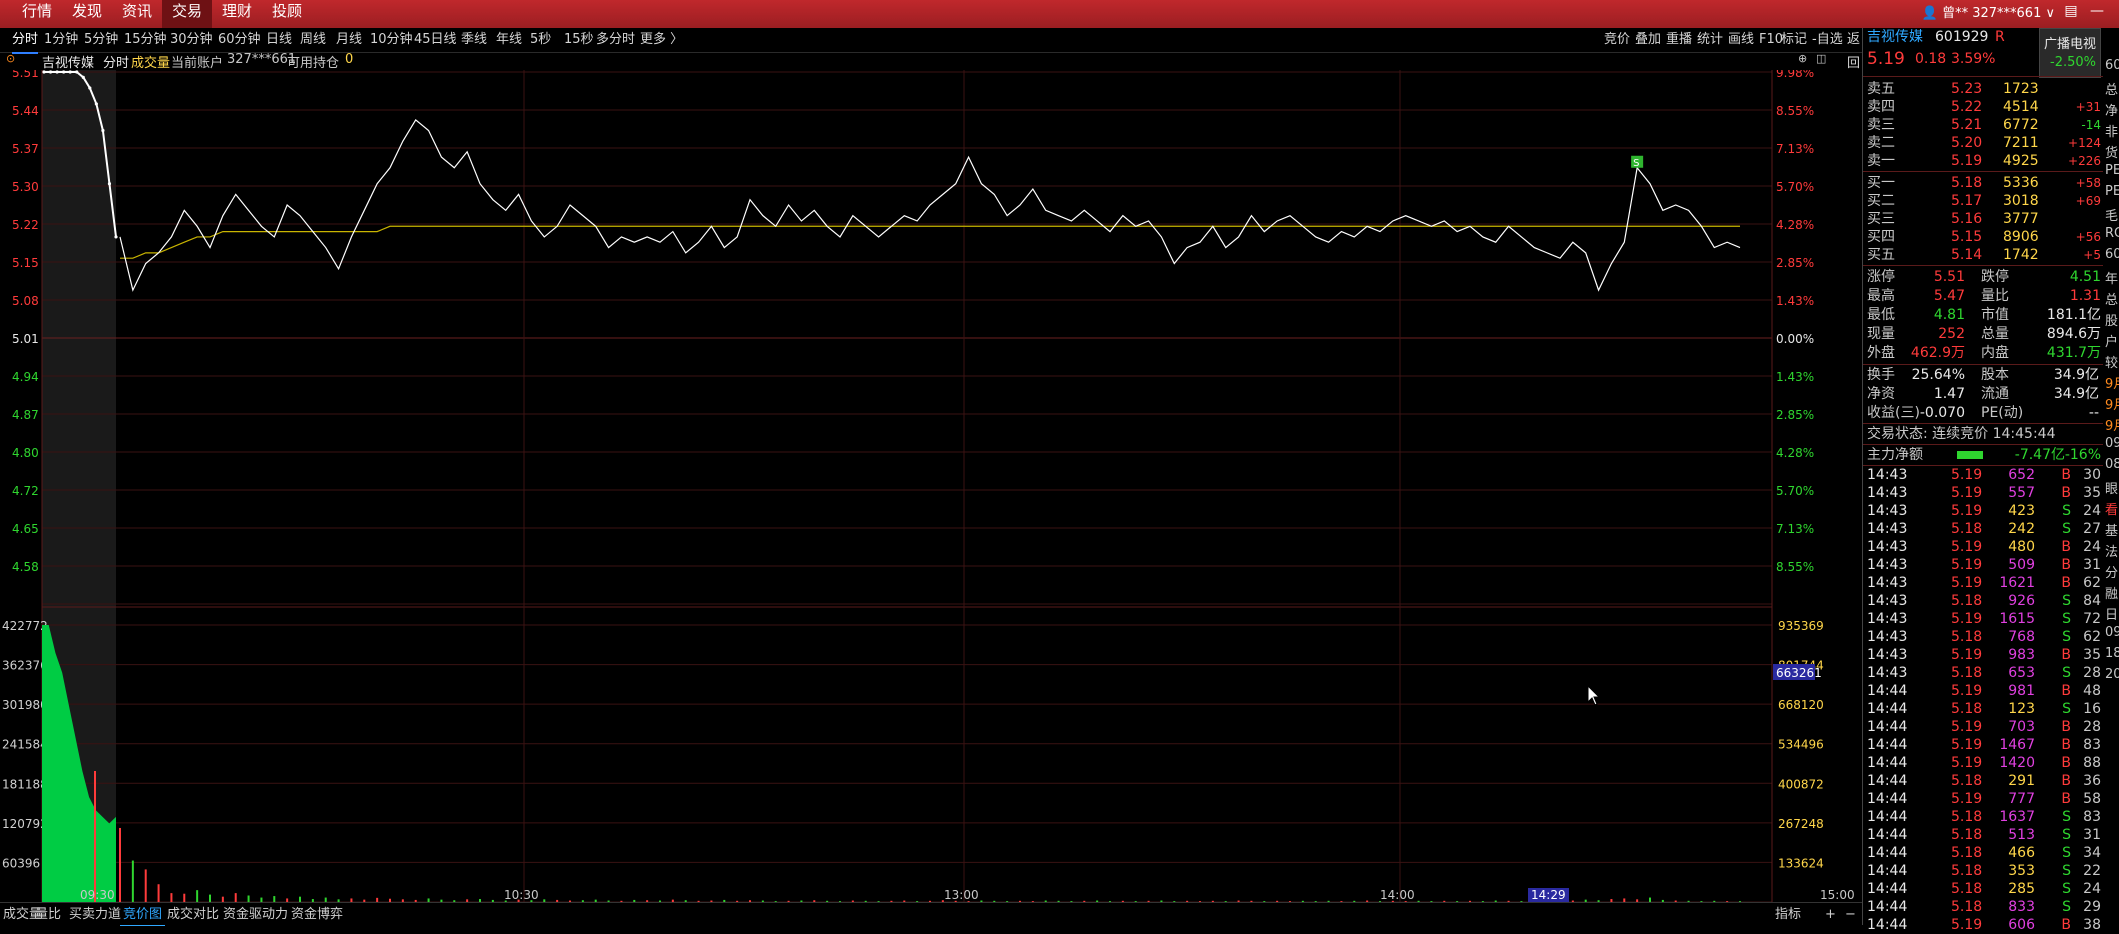  Describe the element at coordinates (1988, 11) in the screenshot. I see `user-account: 👤 曾** 327***661 ∨` at that location.